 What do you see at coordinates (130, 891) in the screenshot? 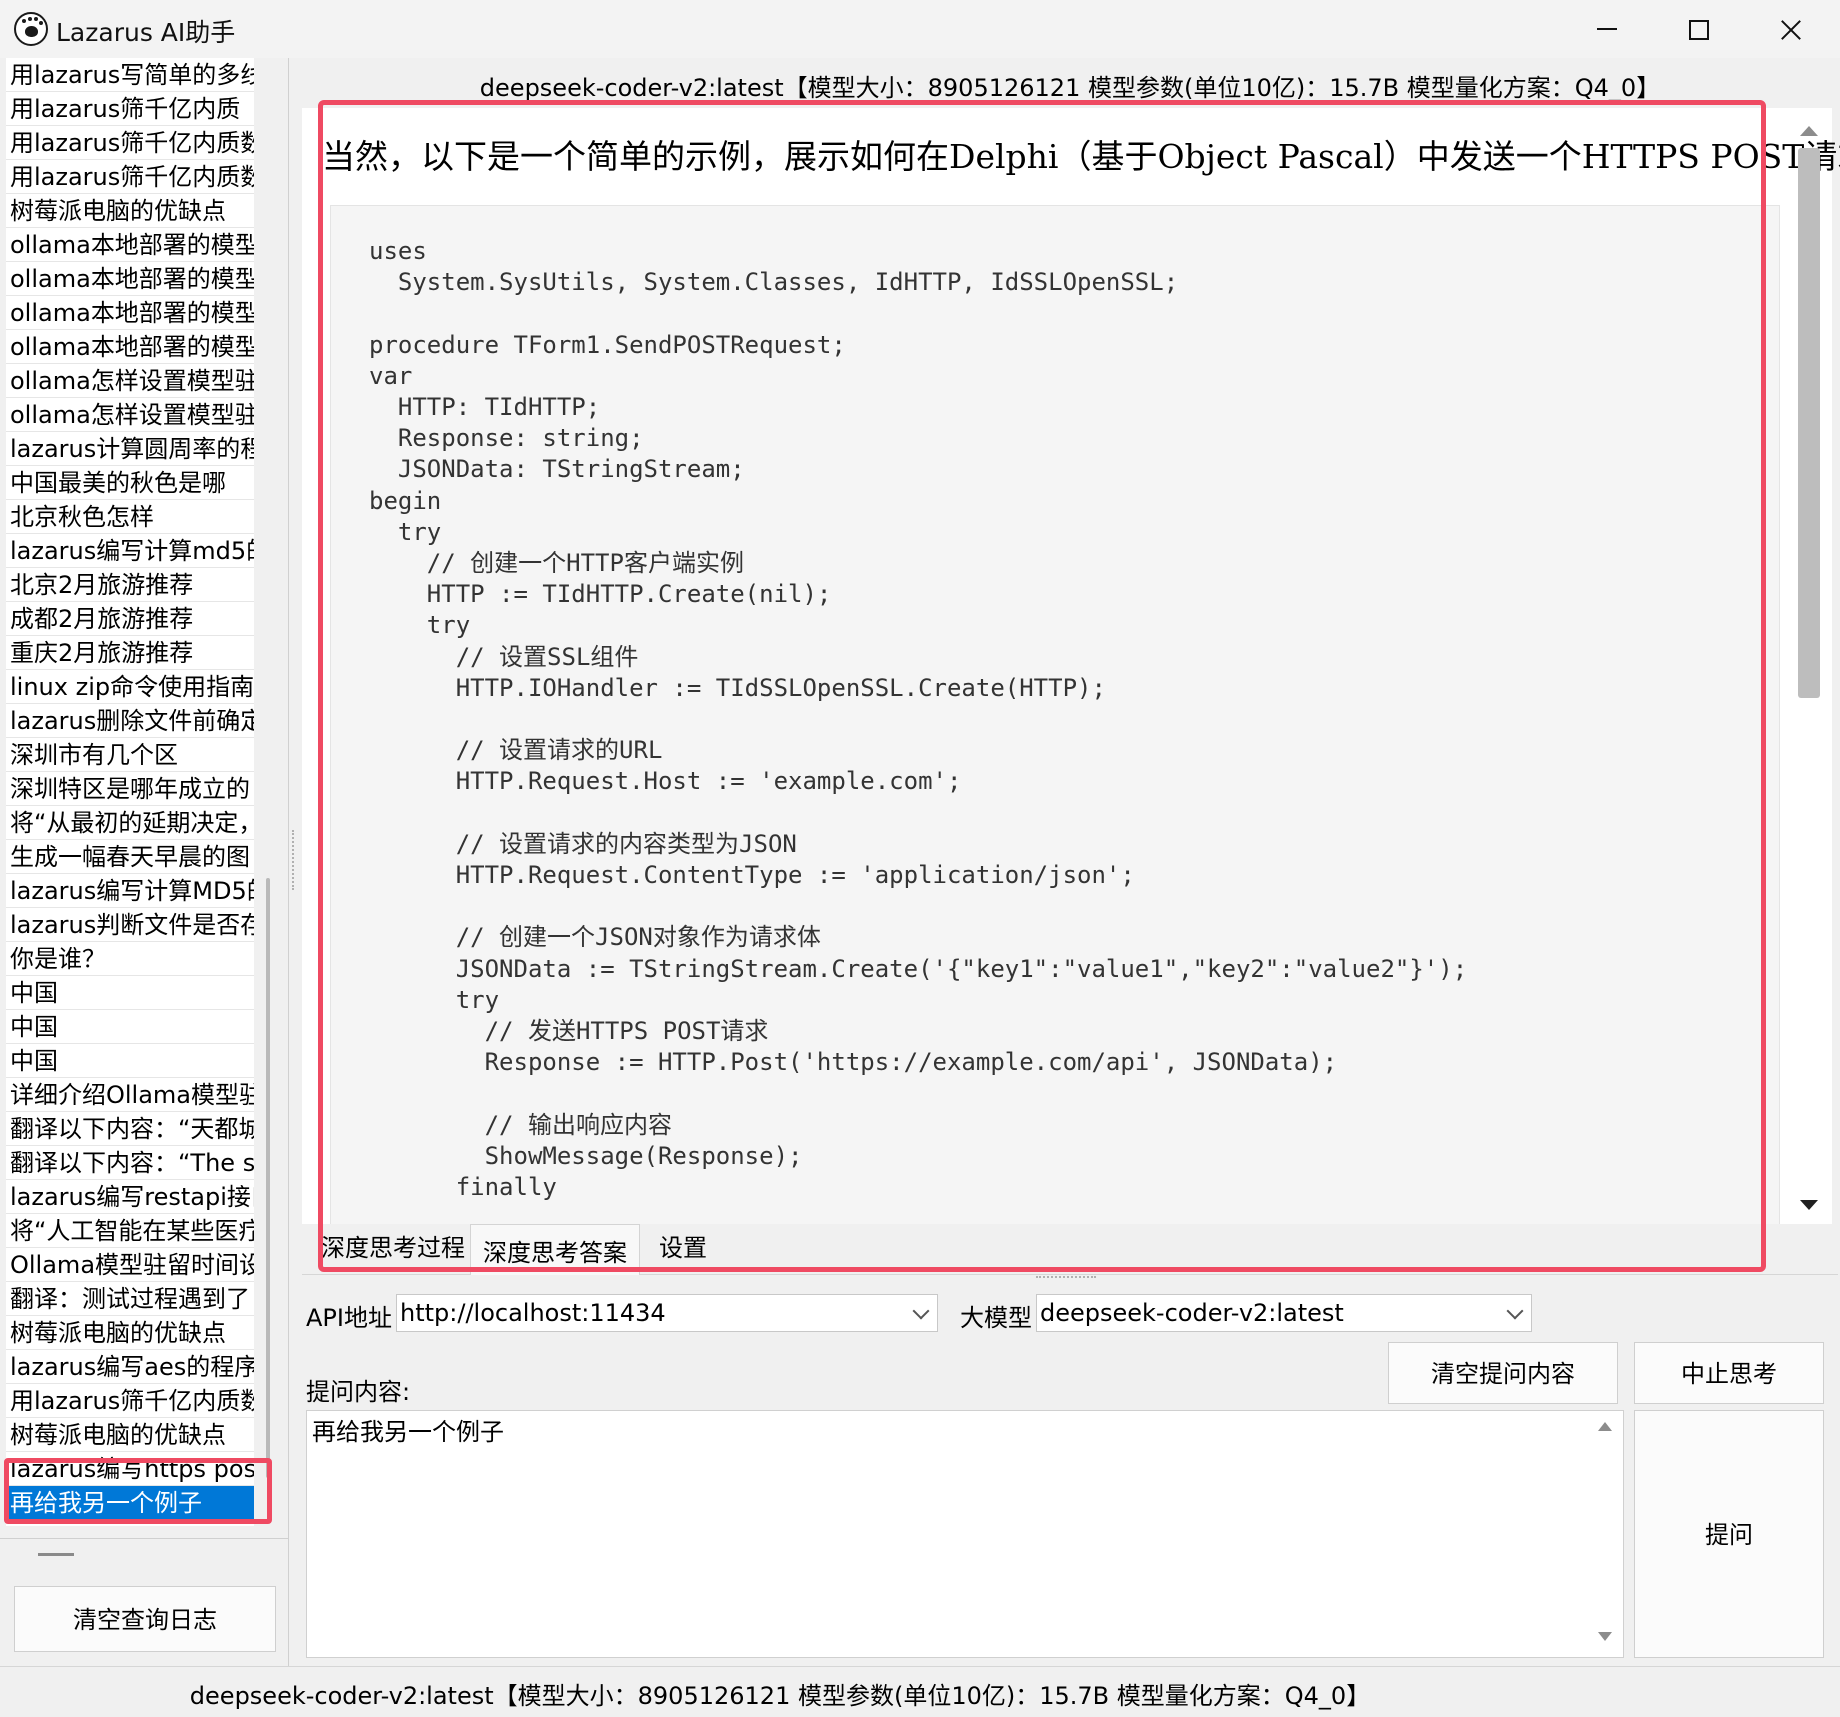
I see `history-item: lazarus编写计算MD5的` at bounding box center [130, 891].